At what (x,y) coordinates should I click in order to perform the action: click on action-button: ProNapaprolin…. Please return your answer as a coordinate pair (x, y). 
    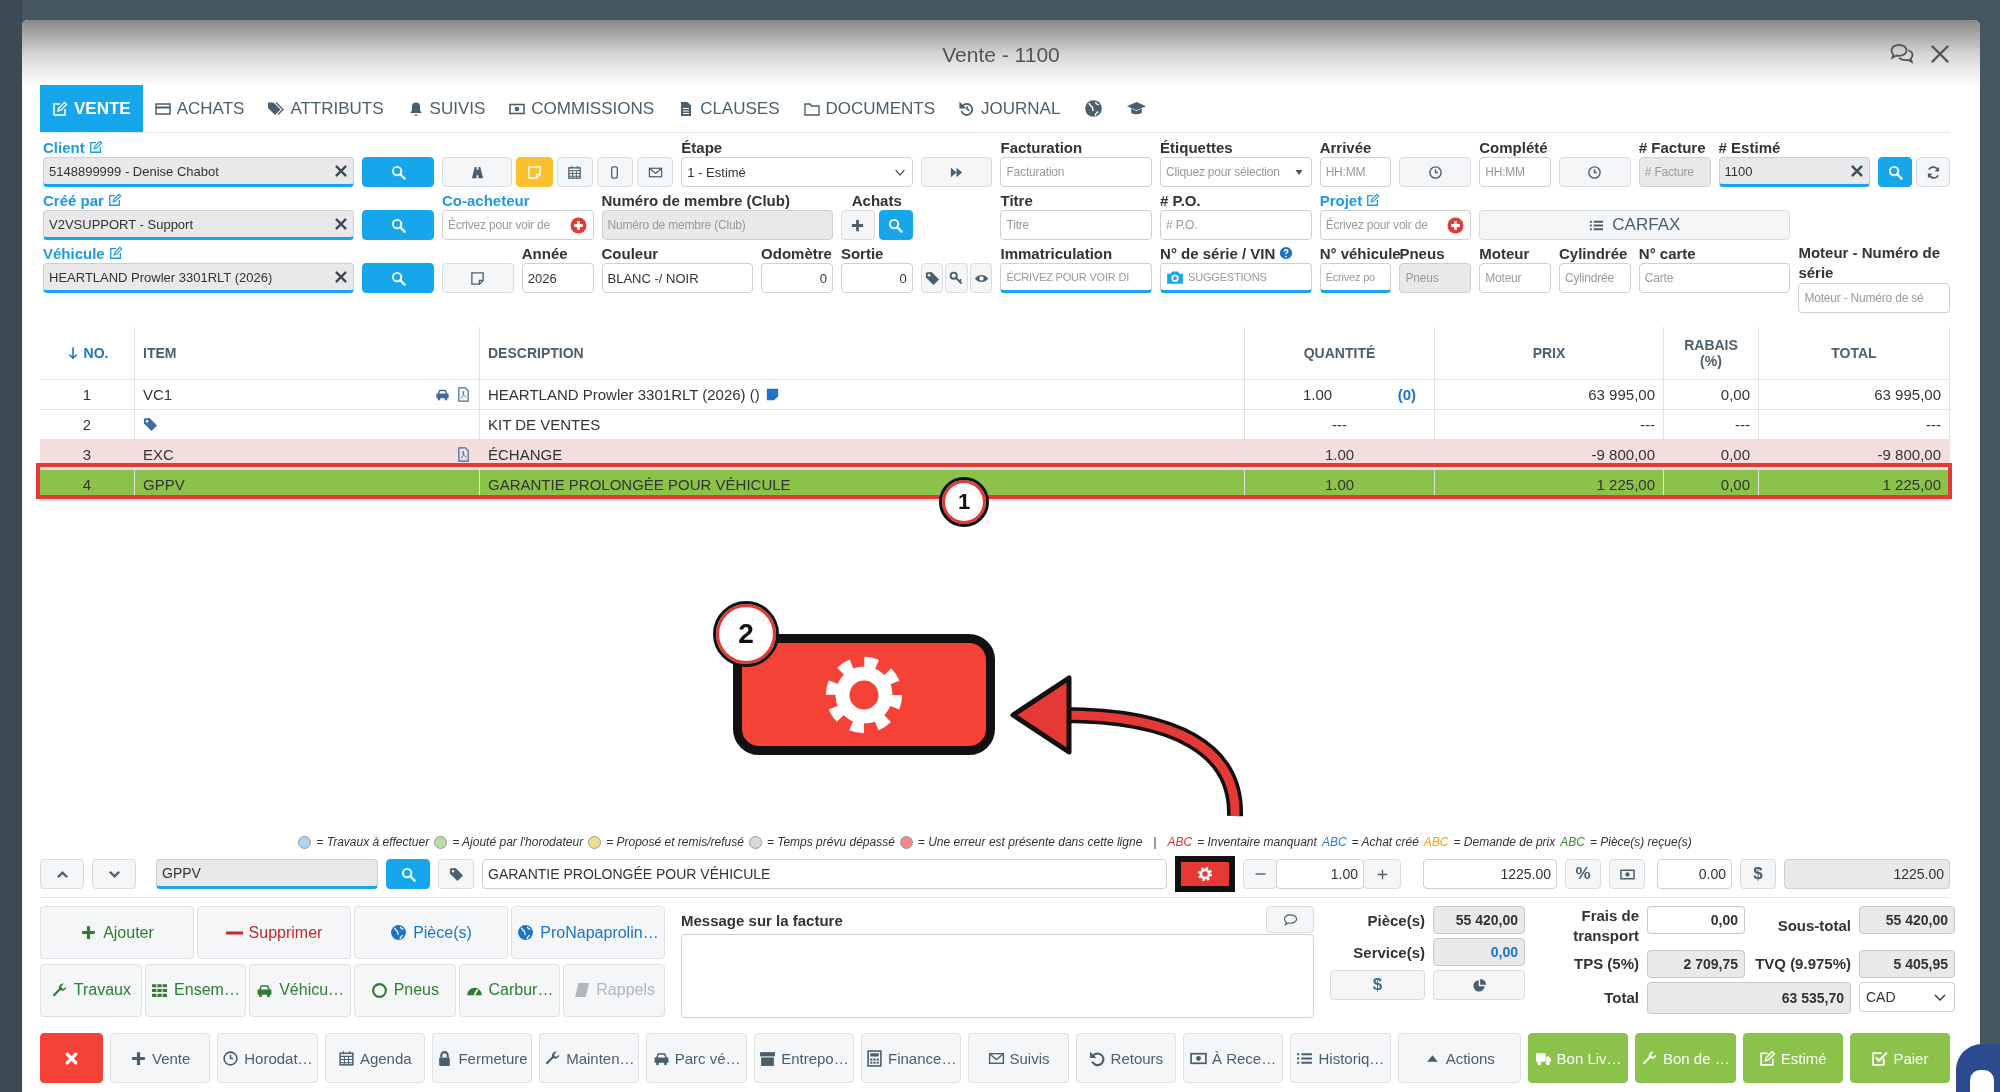
    Looking at the image, I should click on (588, 932).